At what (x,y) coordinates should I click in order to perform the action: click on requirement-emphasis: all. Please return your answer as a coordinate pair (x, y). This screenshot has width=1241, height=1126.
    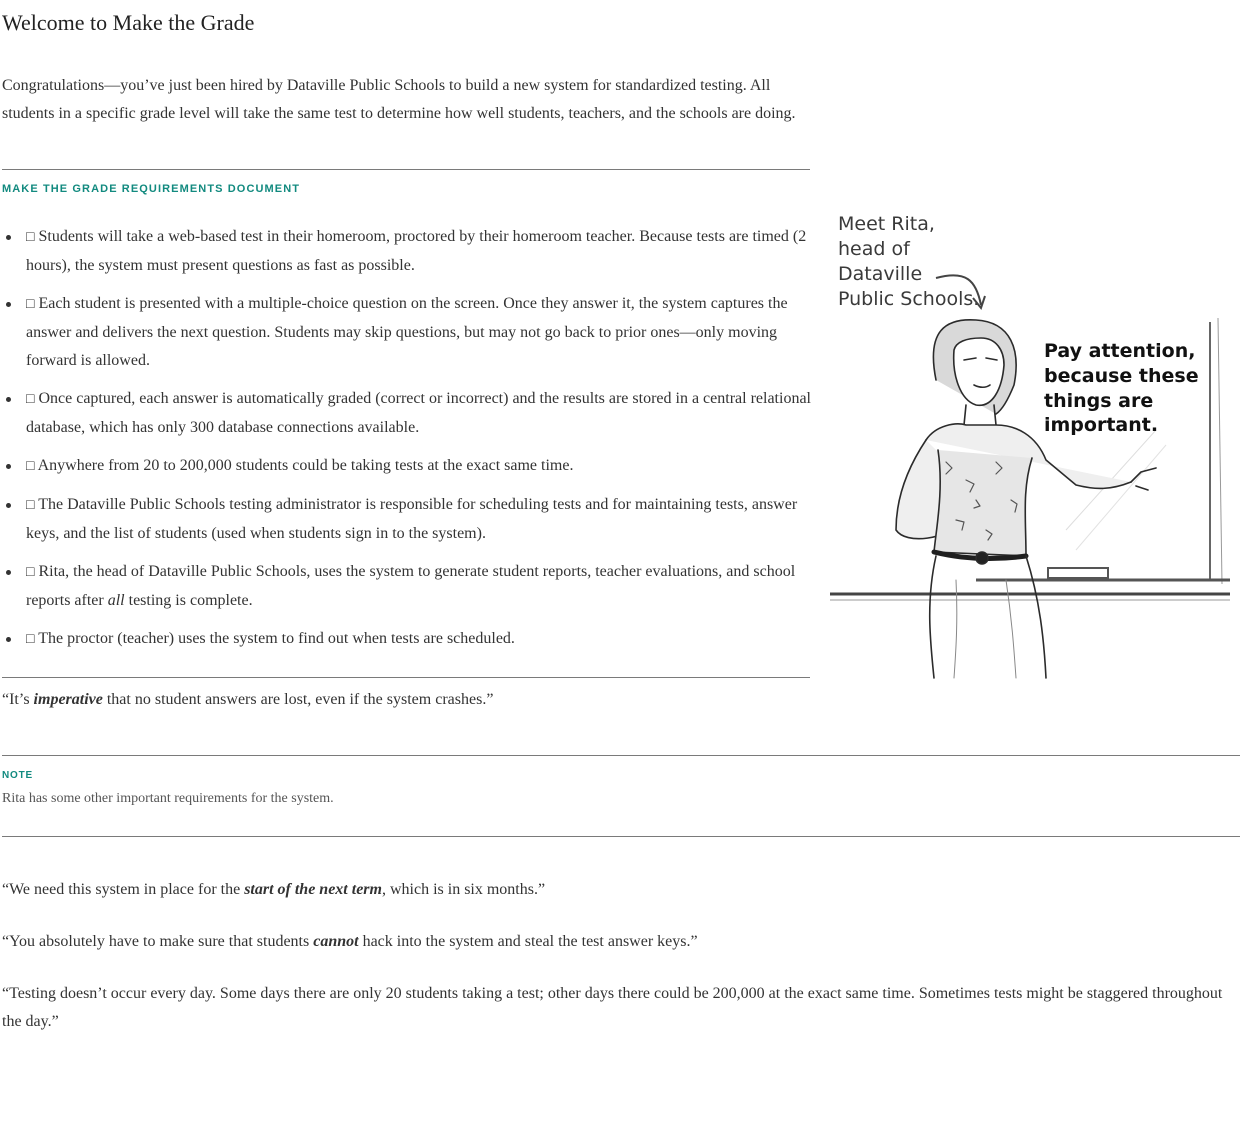
    Looking at the image, I should click on (116, 600).